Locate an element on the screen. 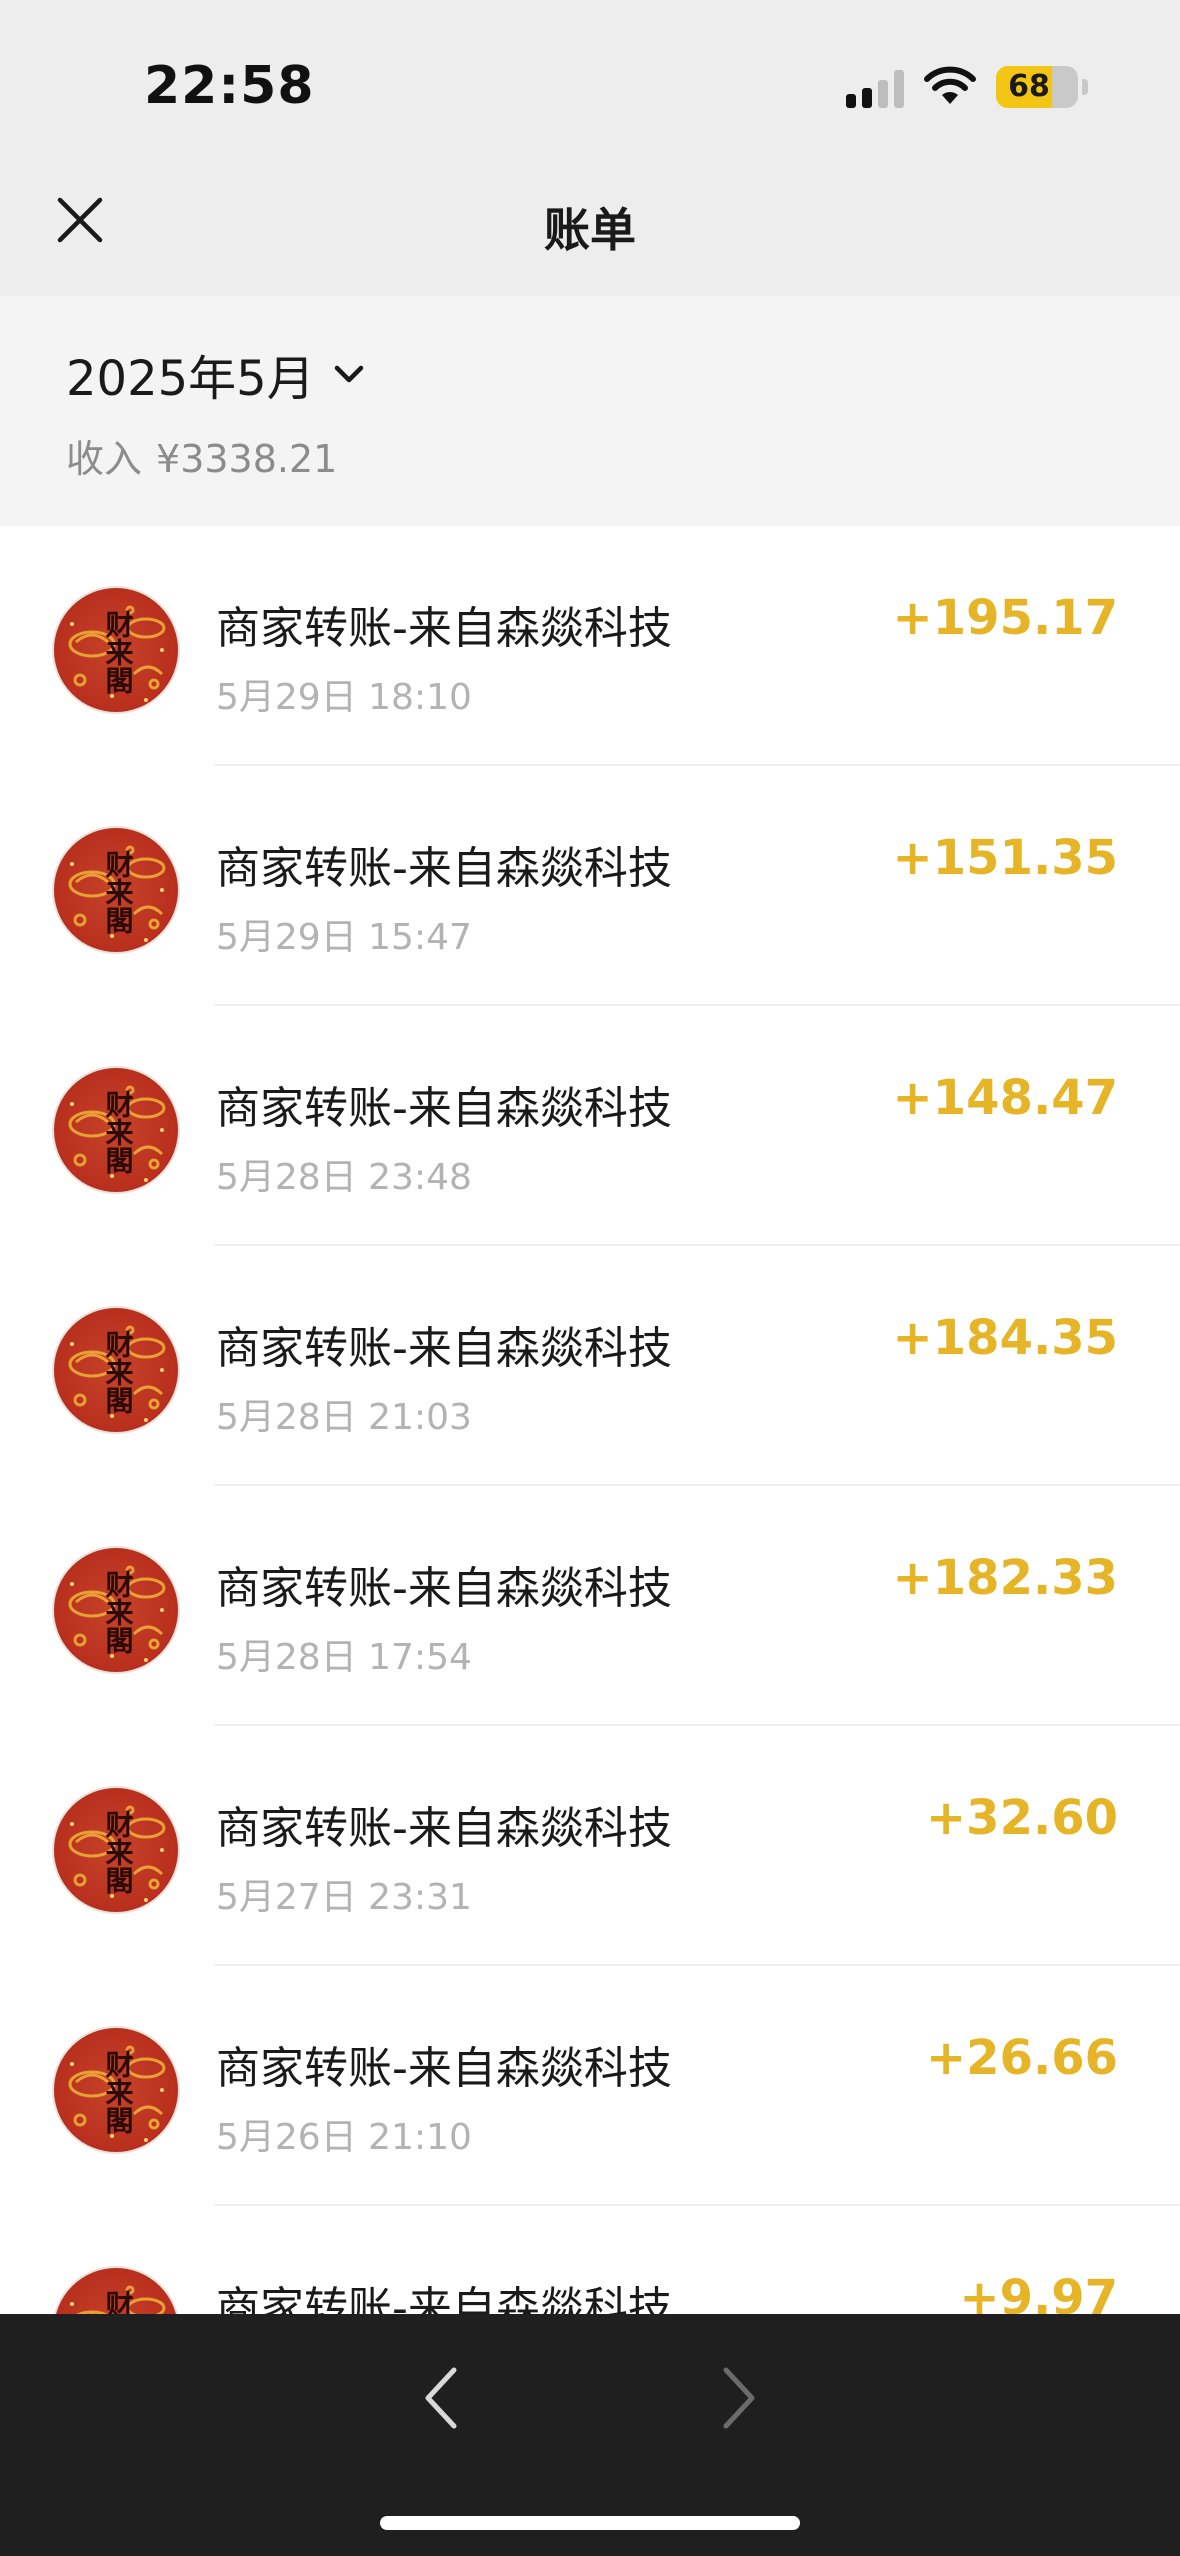  chevron-left-icon is located at coordinates (440, 2398).